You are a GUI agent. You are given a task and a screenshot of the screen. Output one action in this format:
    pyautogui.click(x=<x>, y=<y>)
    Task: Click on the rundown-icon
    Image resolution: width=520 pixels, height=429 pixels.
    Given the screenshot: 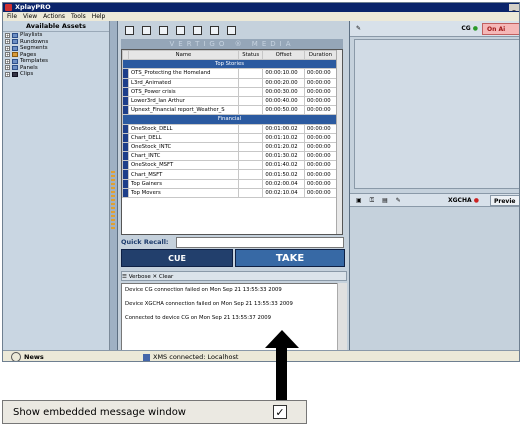 What is the action you would take?
    pyautogui.click(x=15, y=42)
    